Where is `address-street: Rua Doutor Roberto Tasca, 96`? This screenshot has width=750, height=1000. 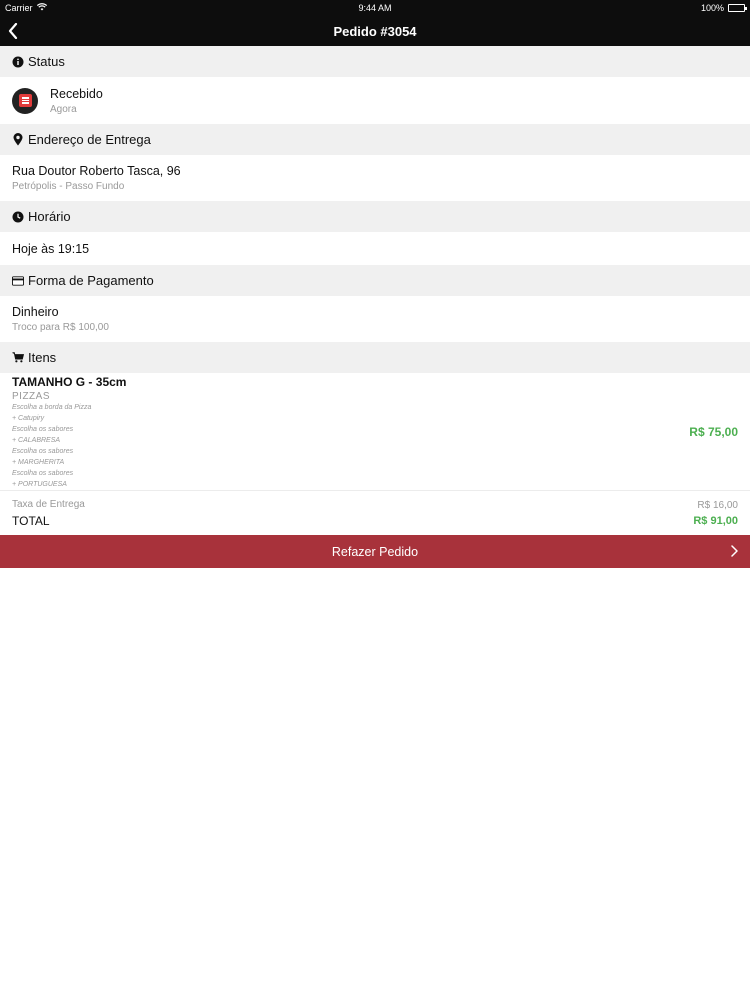 address-street: Rua Doutor Roberto Tasca, 96 is located at coordinates (96, 171).